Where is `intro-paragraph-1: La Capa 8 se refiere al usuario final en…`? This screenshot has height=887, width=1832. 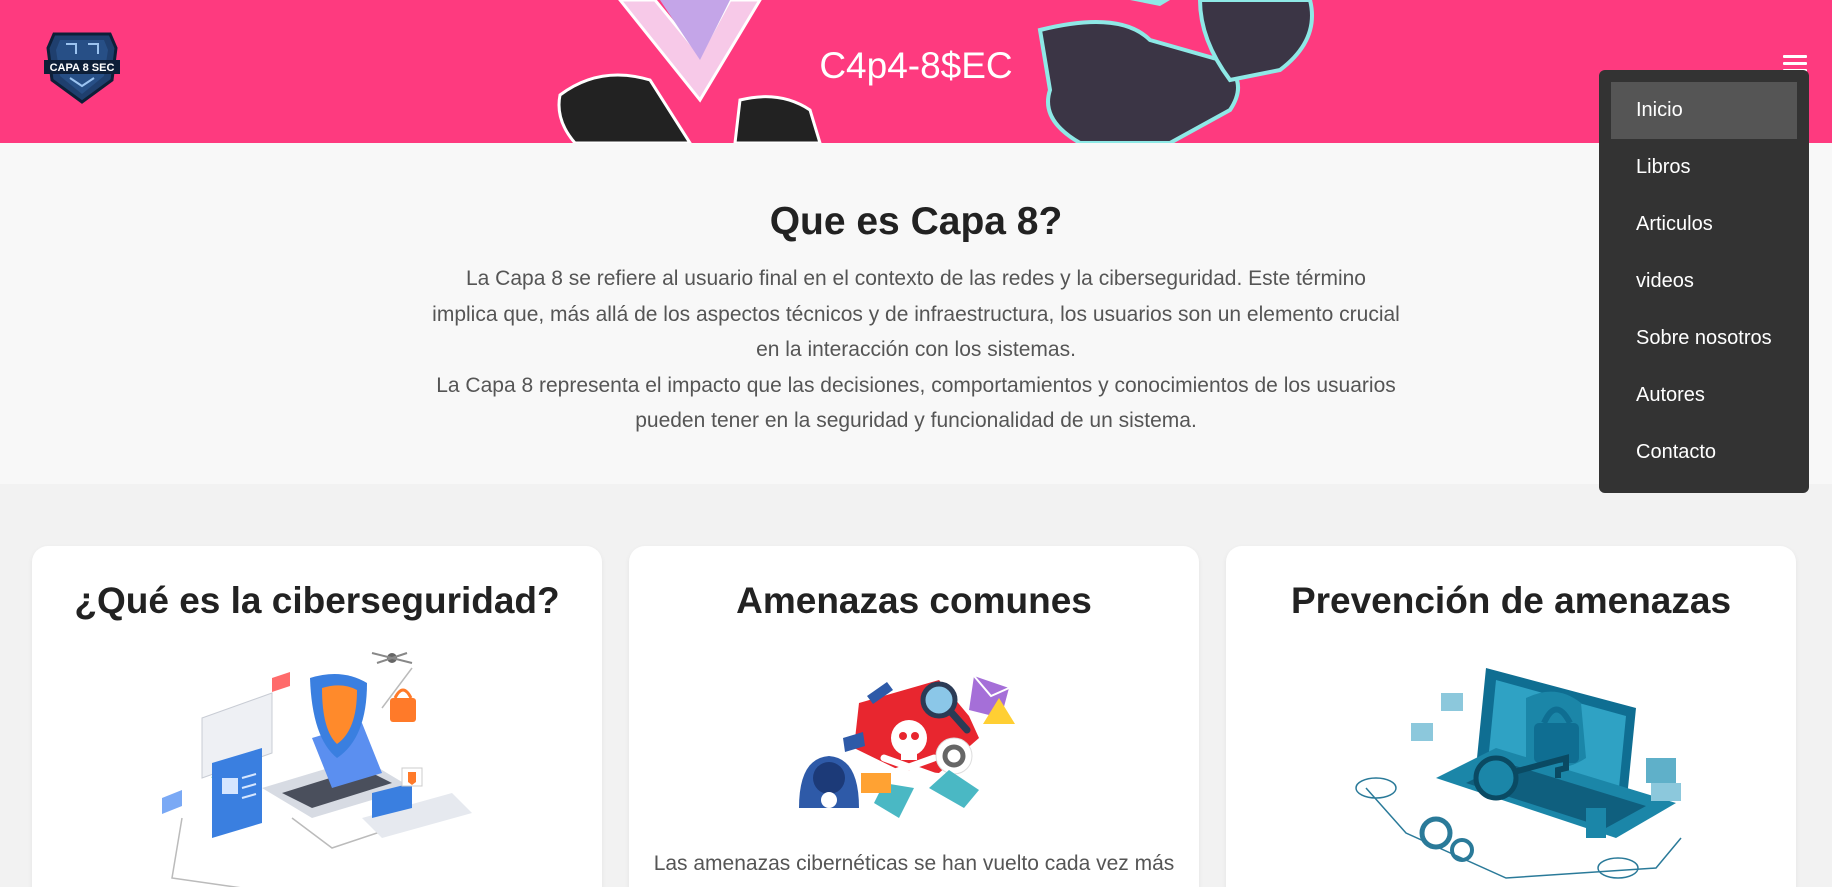 intro-paragraph-1: La Capa 8 se refiere al usuario final en… is located at coordinates (916, 314).